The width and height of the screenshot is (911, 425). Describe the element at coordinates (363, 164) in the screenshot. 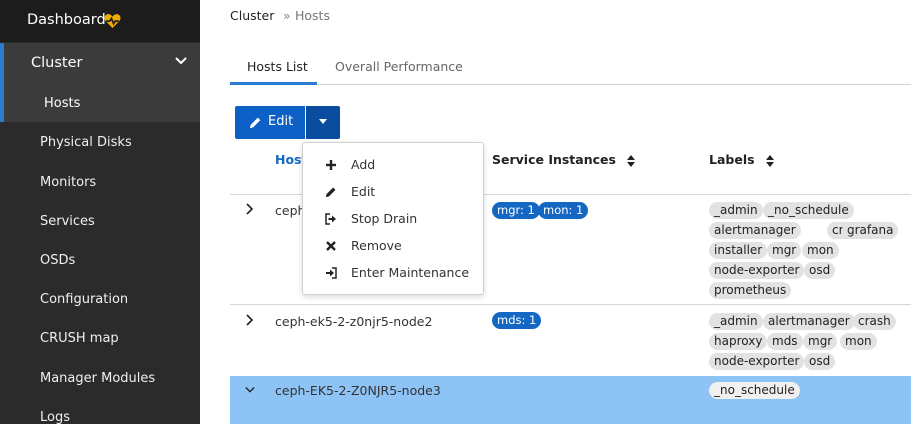

I see `menu-item-label: Add` at that location.